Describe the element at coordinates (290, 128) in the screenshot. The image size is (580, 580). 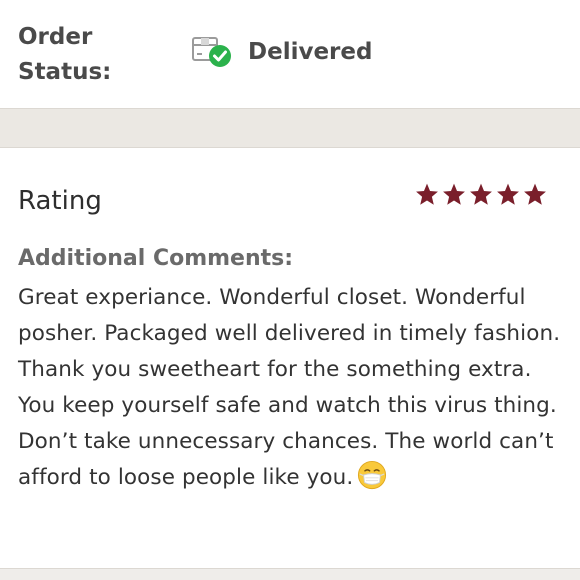
I see `section-divider` at that location.